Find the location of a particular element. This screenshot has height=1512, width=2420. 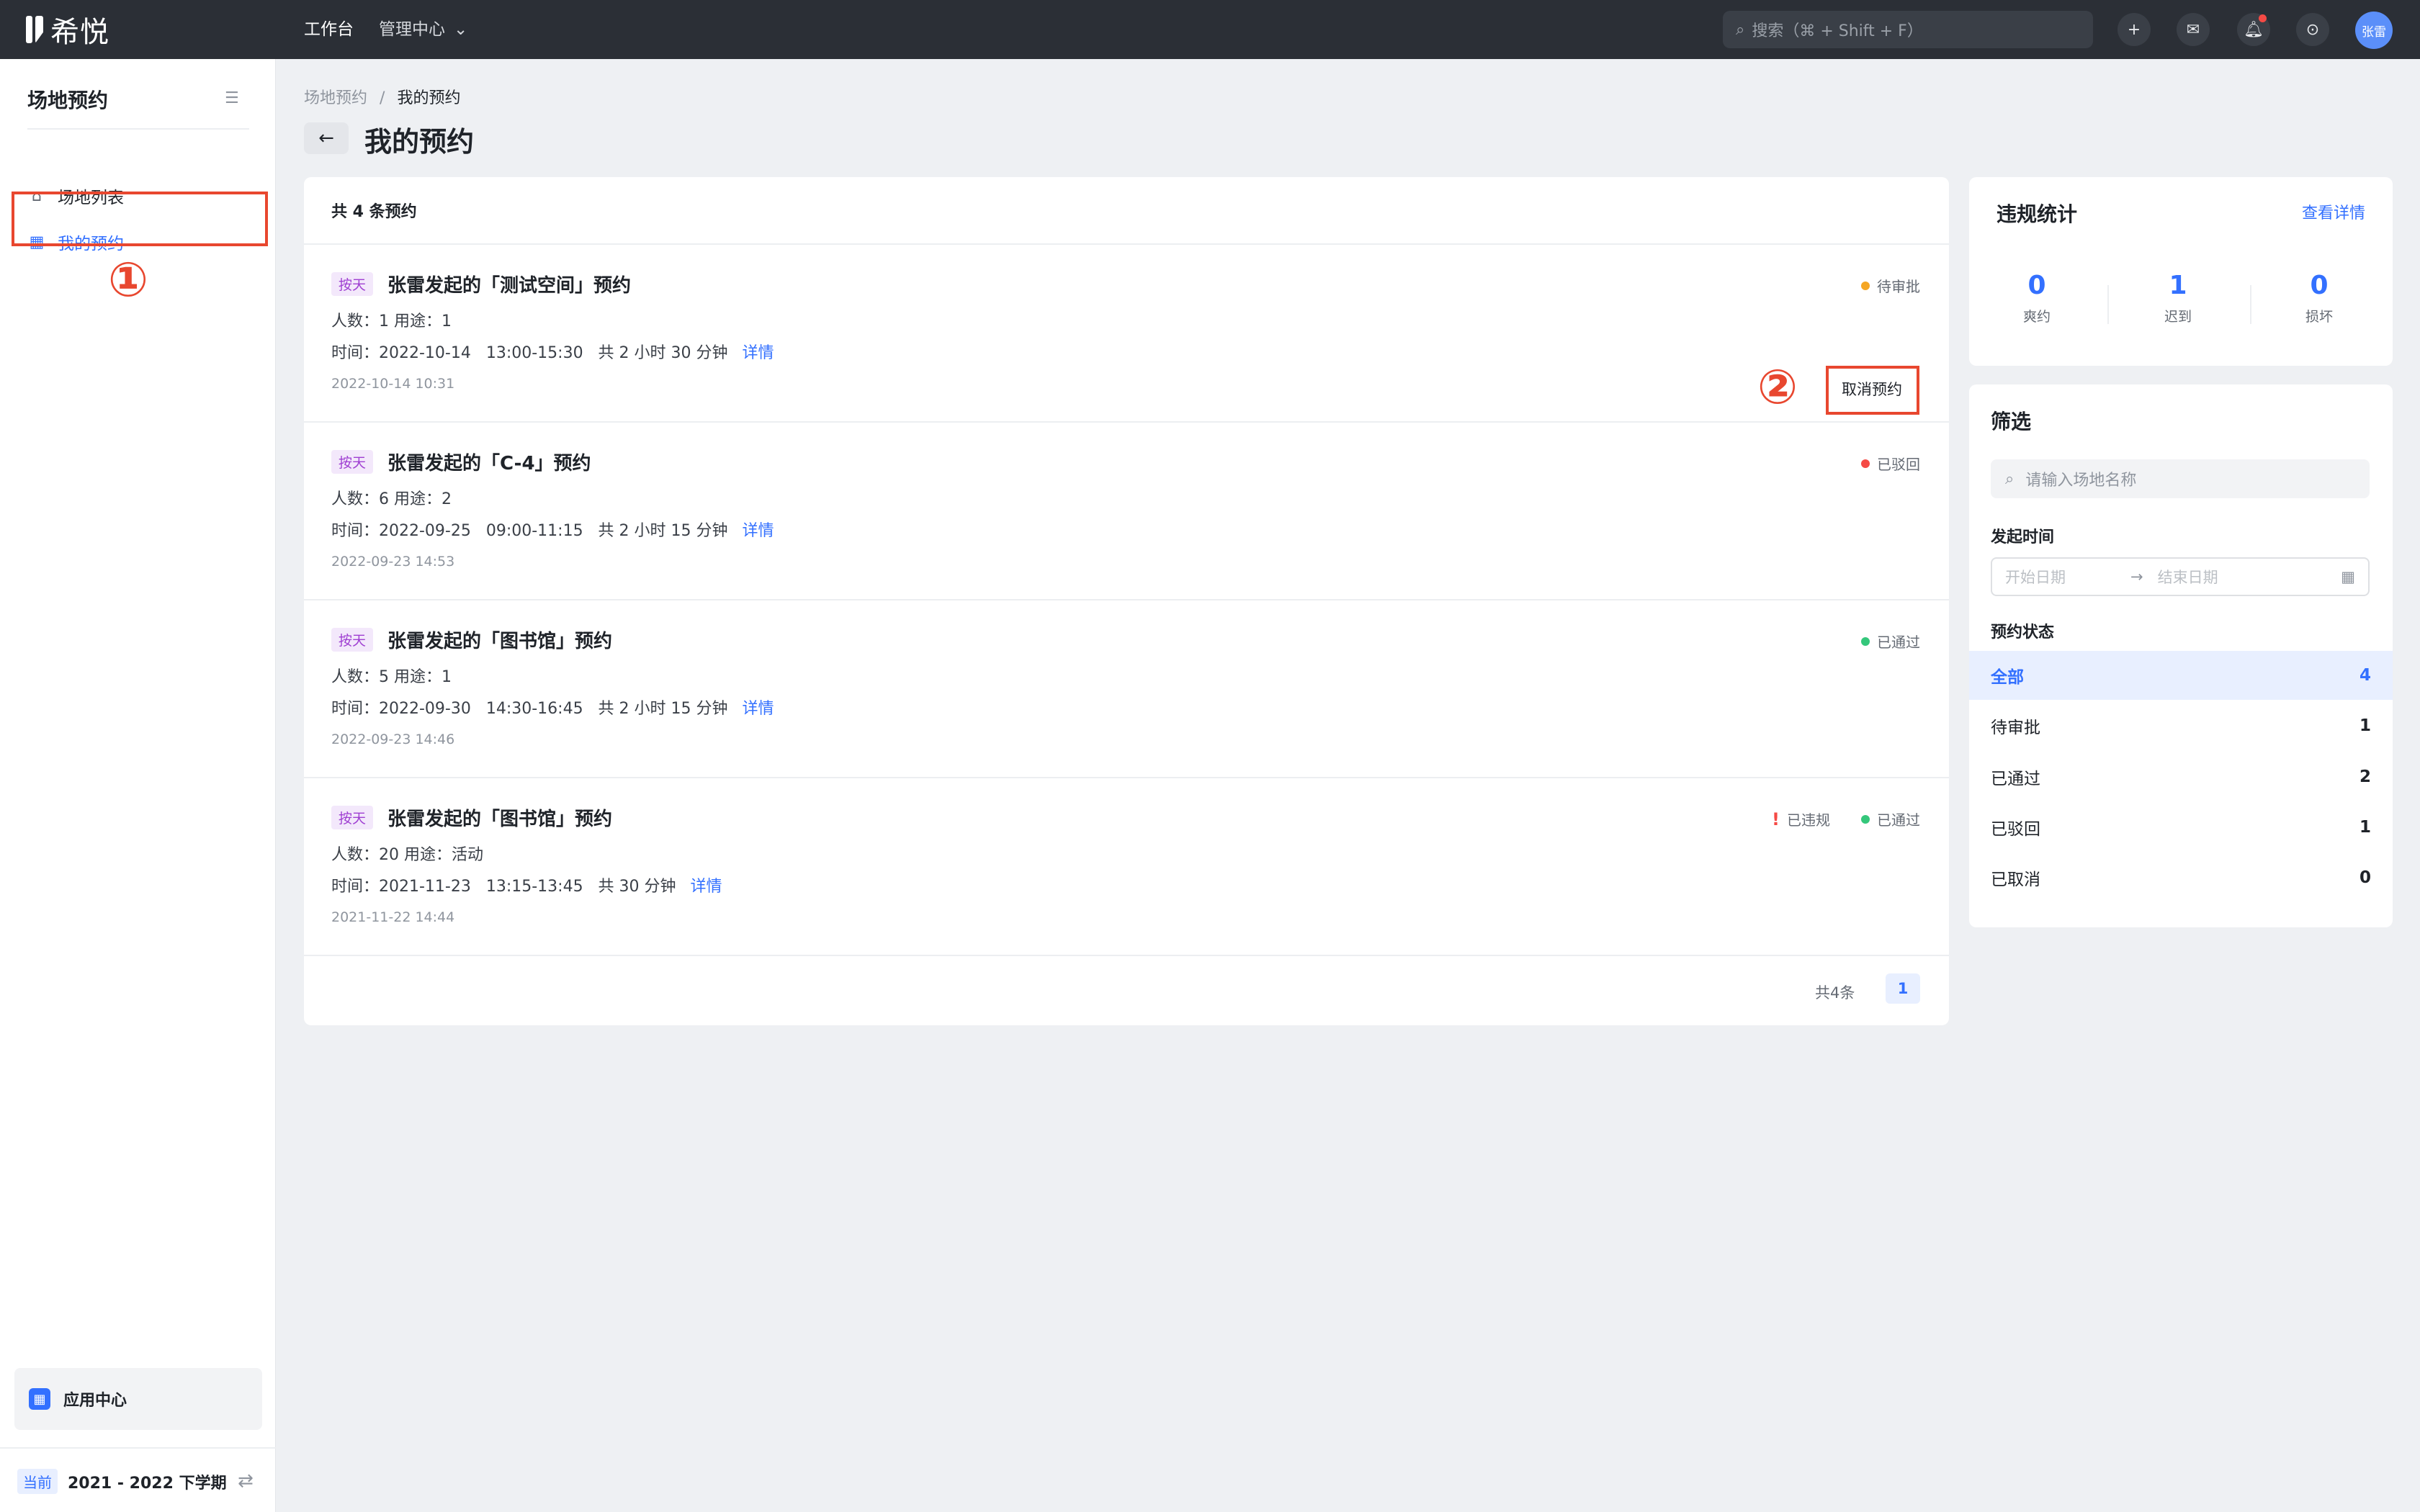

reservation-time-text: 时间：2022-10-14 13:00-15:30 共 2 小时 30 分钟 is located at coordinates (529, 353).